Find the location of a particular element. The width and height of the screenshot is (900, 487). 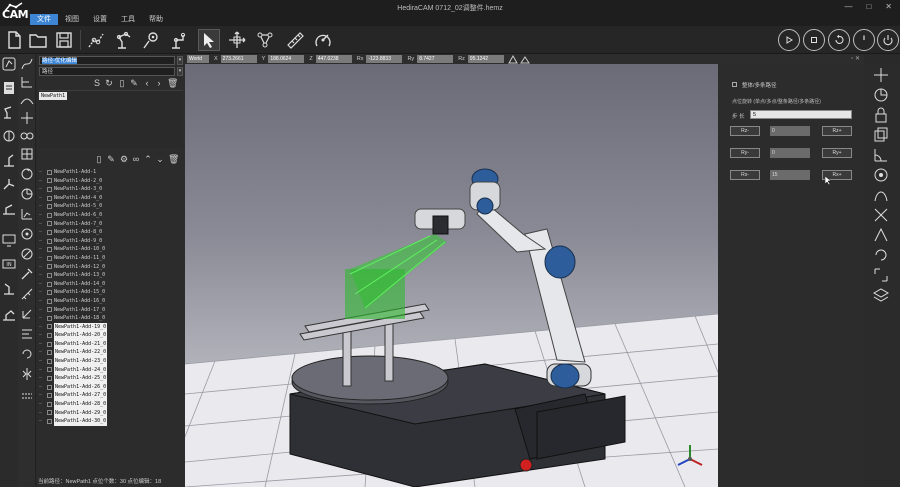

list-item: — NewPath1-Add-21_0 is located at coordinates (112, 344).